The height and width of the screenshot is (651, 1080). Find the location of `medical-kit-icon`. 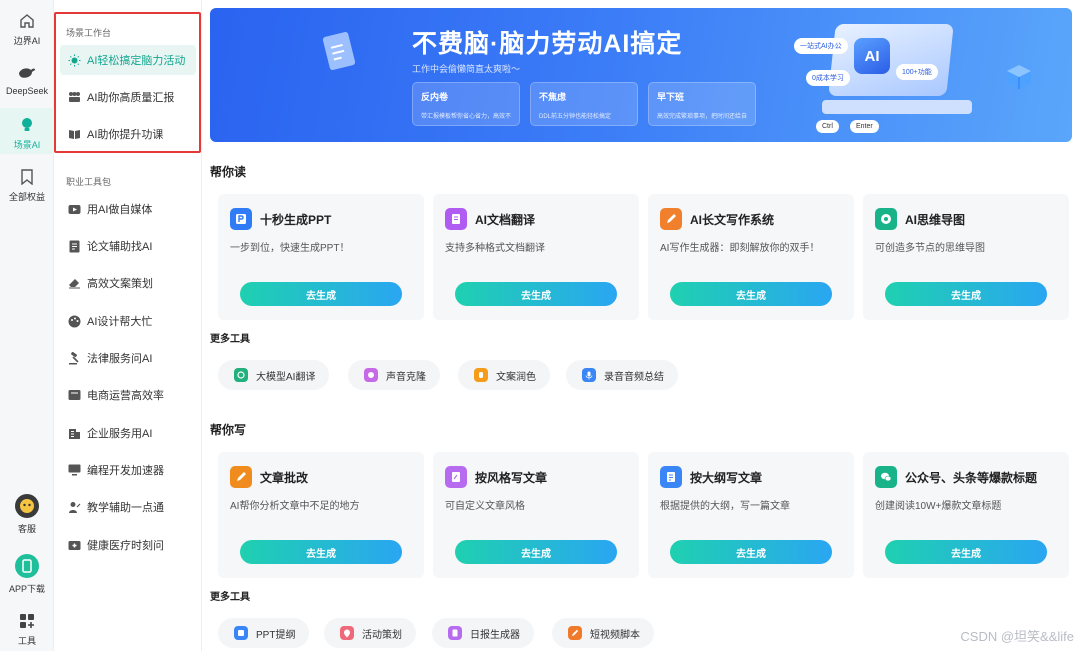

medical-kit-icon is located at coordinates (74, 545).